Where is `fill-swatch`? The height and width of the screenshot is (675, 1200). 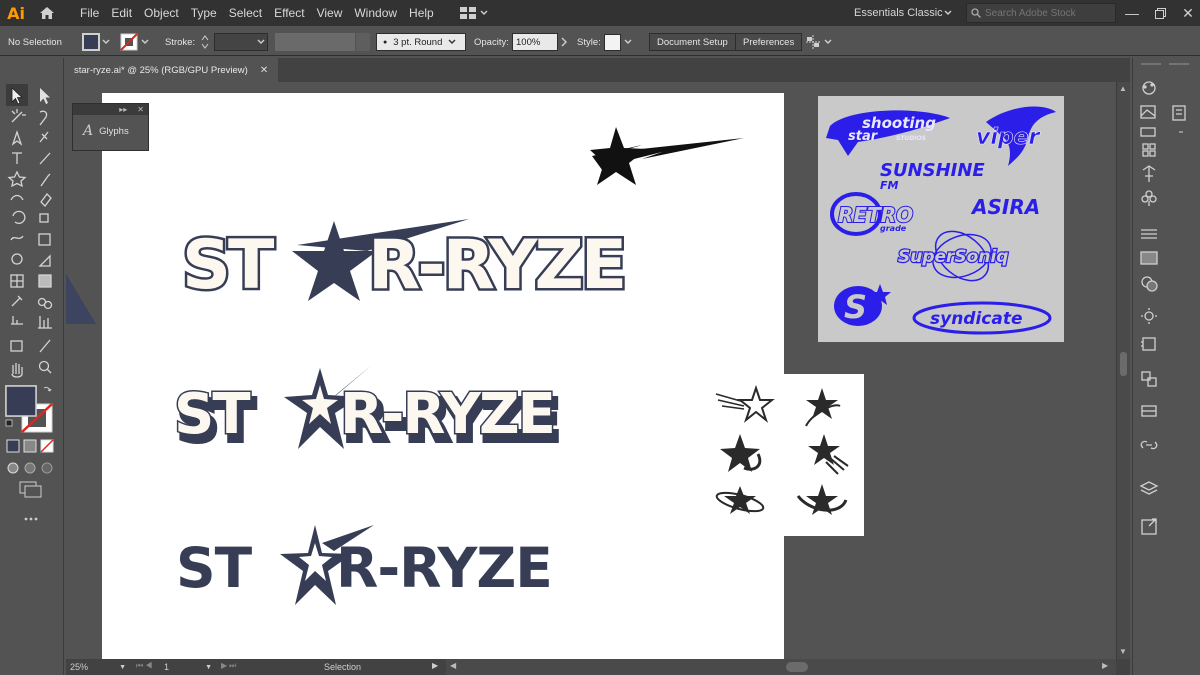 fill-swatch is located at coordinates (96, 42).